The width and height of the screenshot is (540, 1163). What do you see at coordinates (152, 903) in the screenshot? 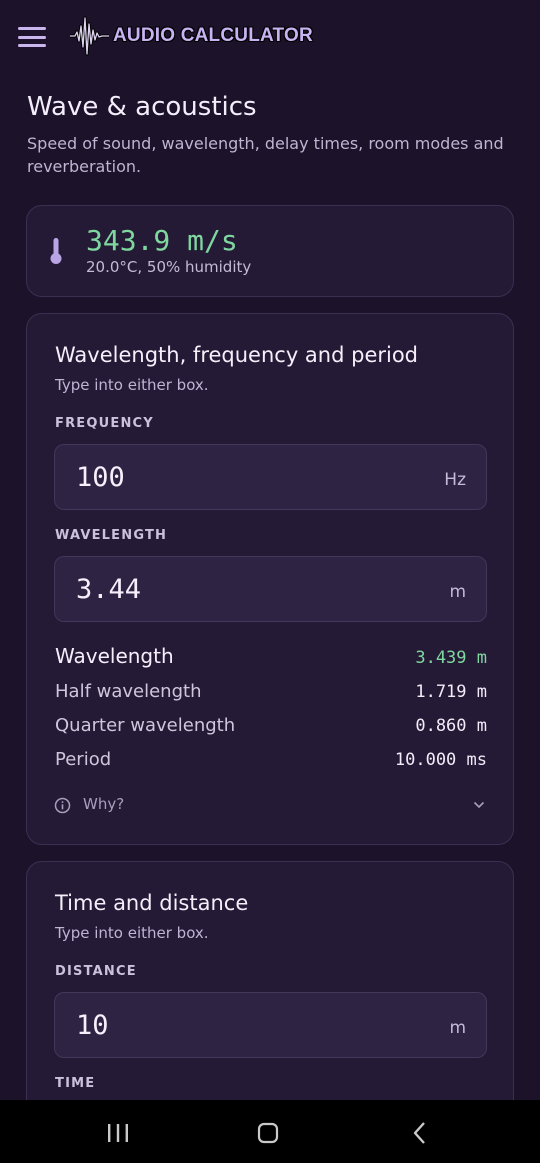
I see `card-title: Time and distance` at bounding box center [152, 903].